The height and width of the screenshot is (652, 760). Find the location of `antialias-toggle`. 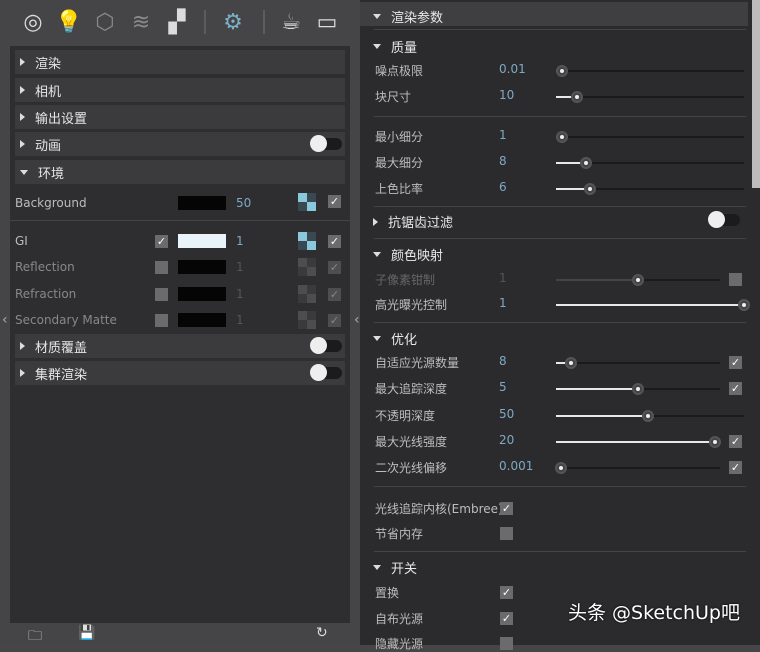

antialias-toggle is located at coordinates (724, 219).